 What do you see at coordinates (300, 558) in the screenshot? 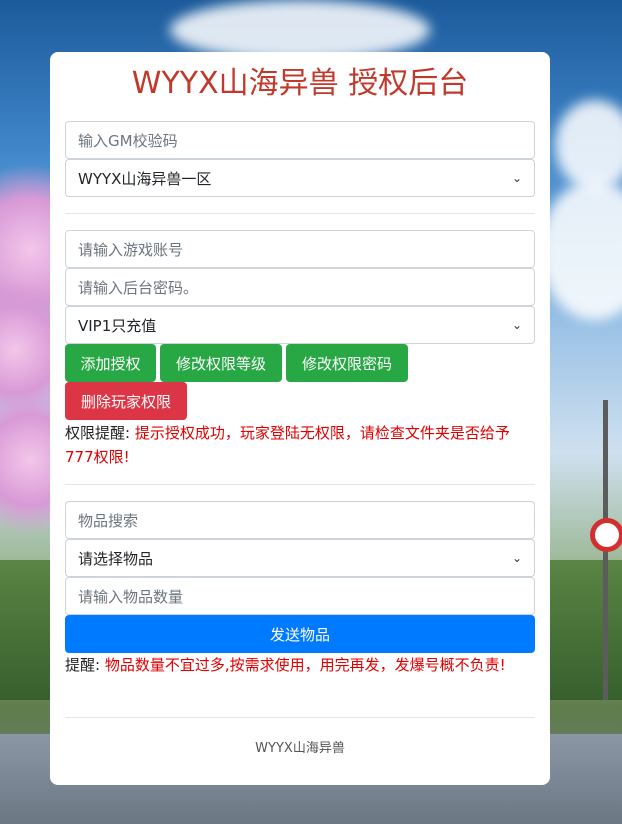
I see `item-select: 请选择物品 ⌄` at bounding box center [300, 558].